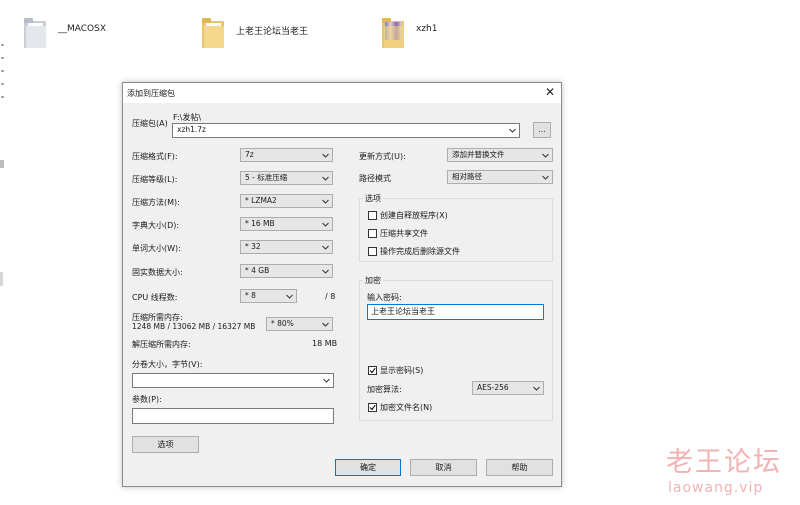 Image resolution: width=800 pixels, height=505 pixels. I want to click on split-label: 分卷大小，字节(V):, so click(167, 364).